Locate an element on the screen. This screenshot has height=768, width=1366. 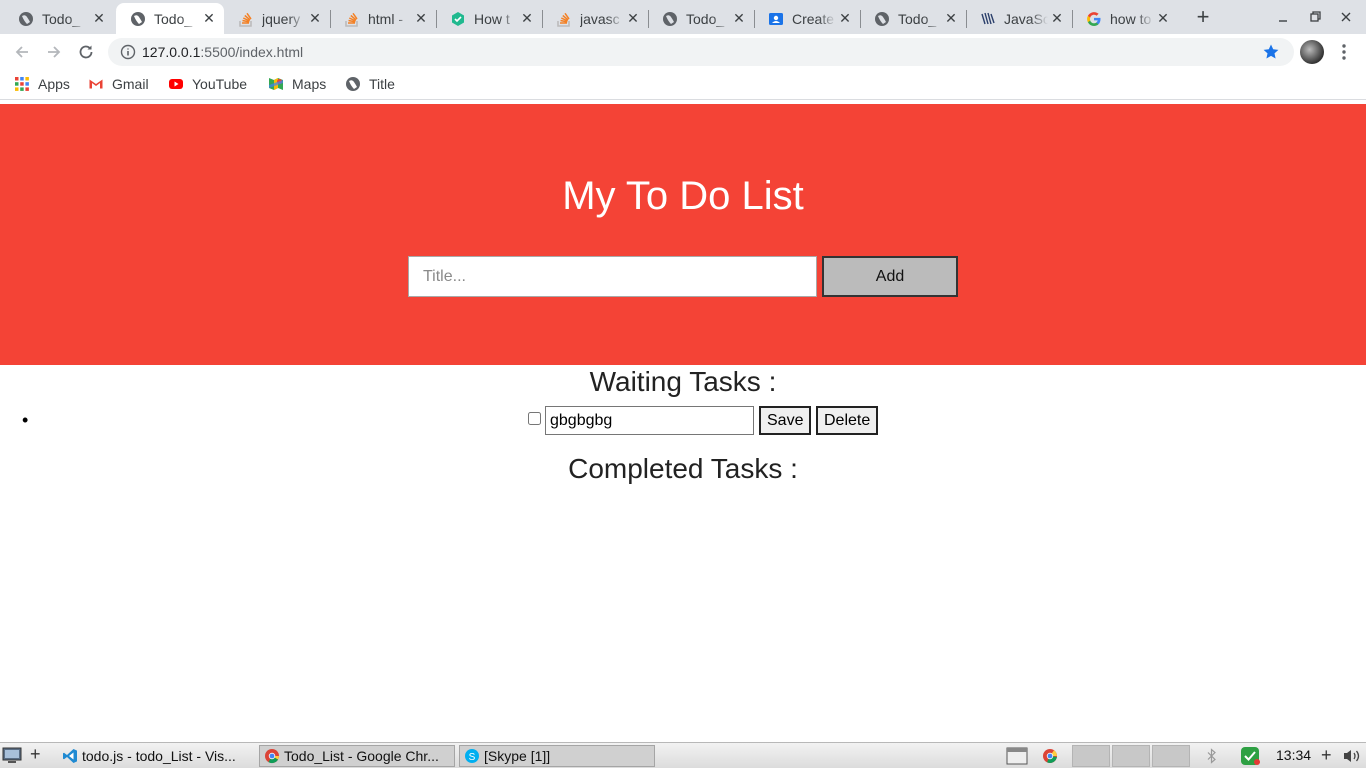
forward-arrow-icon is located at coordinates (54, 52).